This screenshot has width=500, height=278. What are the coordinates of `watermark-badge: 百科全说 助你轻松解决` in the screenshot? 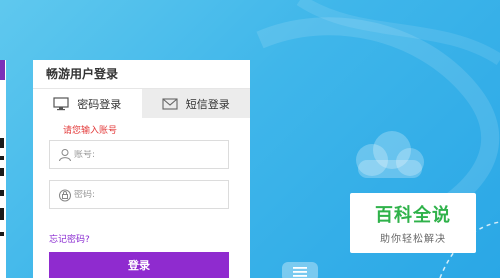 It's located at (413, 223).